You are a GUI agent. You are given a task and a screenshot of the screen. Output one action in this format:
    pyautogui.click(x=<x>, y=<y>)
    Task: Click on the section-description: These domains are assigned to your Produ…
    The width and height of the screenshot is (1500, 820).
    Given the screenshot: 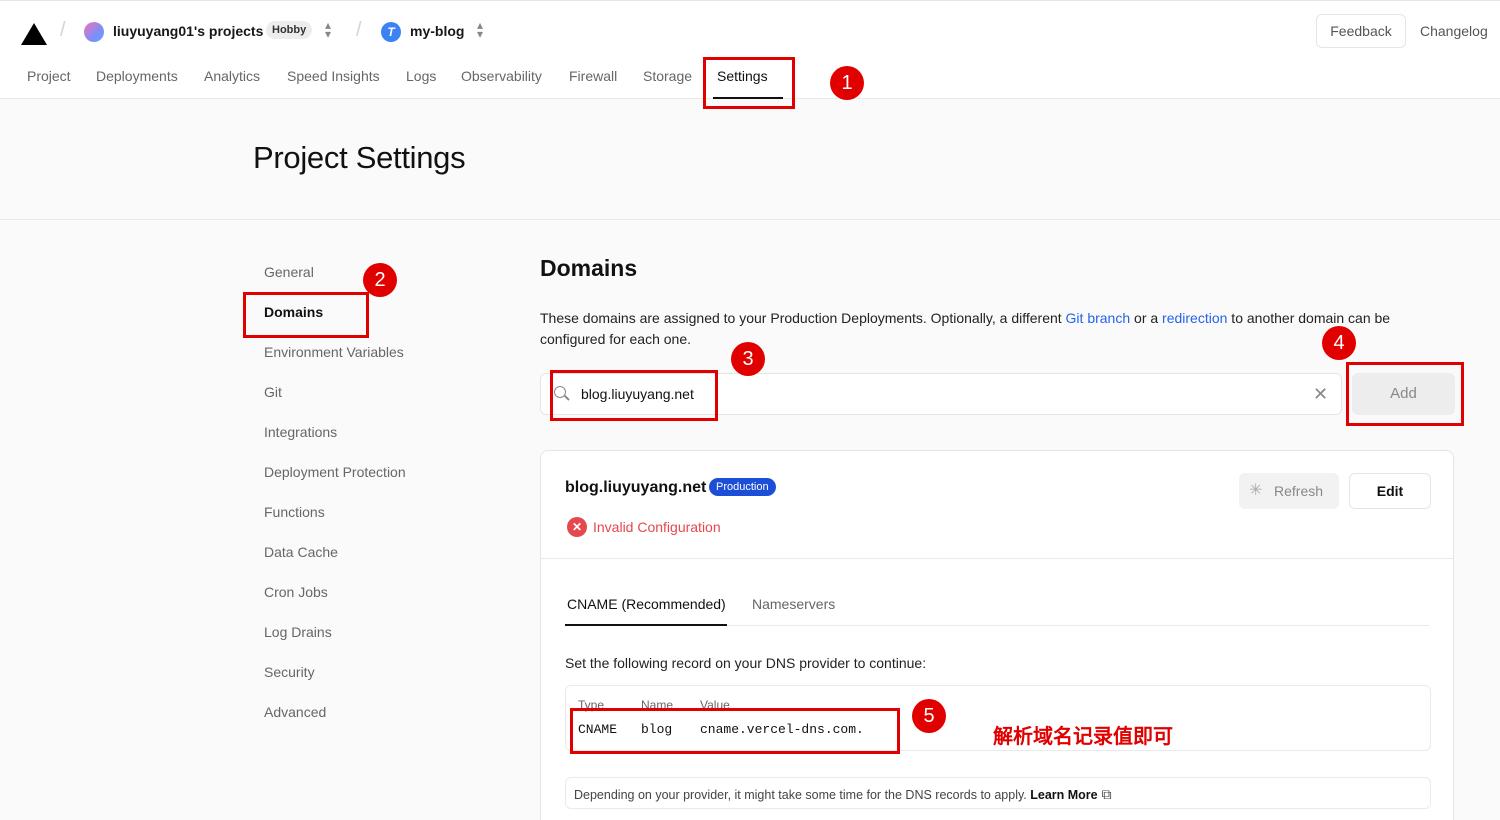 What is the action you would take?
    pyautogui.click(x=990, y=329)
    